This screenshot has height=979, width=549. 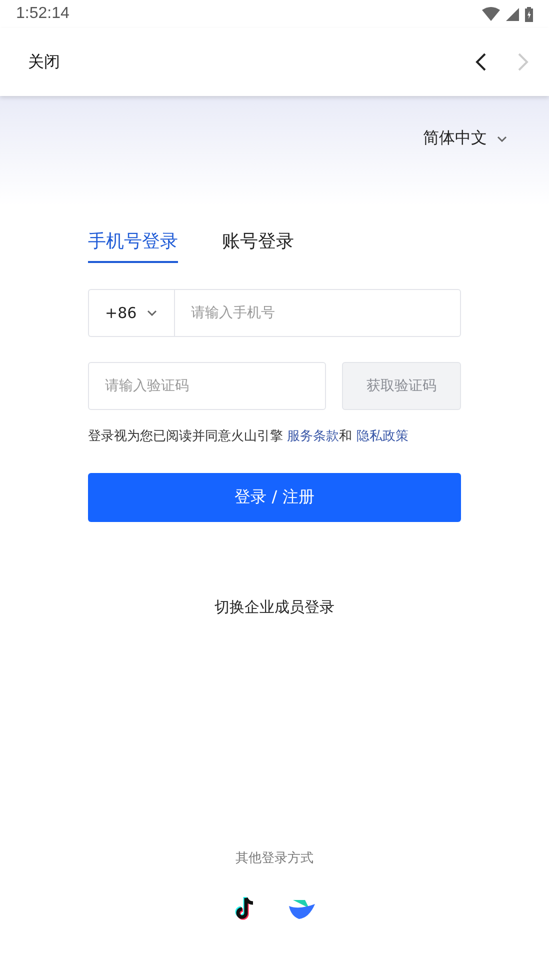 I want to click on privacy-link: 隐私政策, so click(x=382, y=436).